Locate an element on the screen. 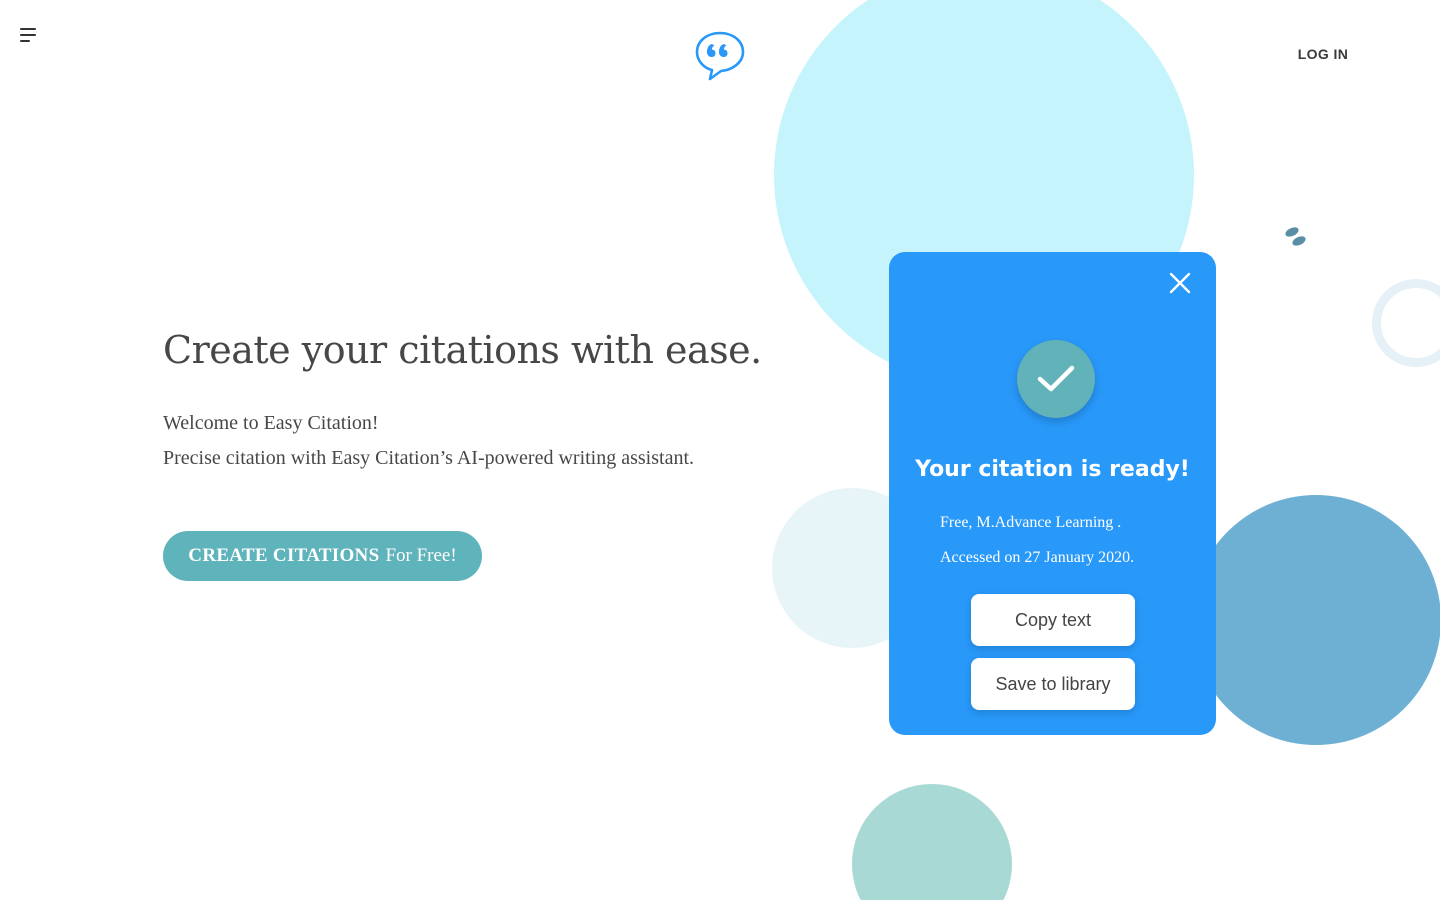 The height and width of the screenshot is (900, 1440). cta-rest-label: For Free! is located at coordinates (421, 555).